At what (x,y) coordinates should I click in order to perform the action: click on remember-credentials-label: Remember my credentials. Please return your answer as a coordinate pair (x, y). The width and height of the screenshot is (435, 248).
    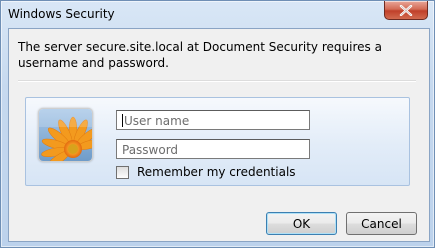
    Looking at the image, I should click on (216, 172).